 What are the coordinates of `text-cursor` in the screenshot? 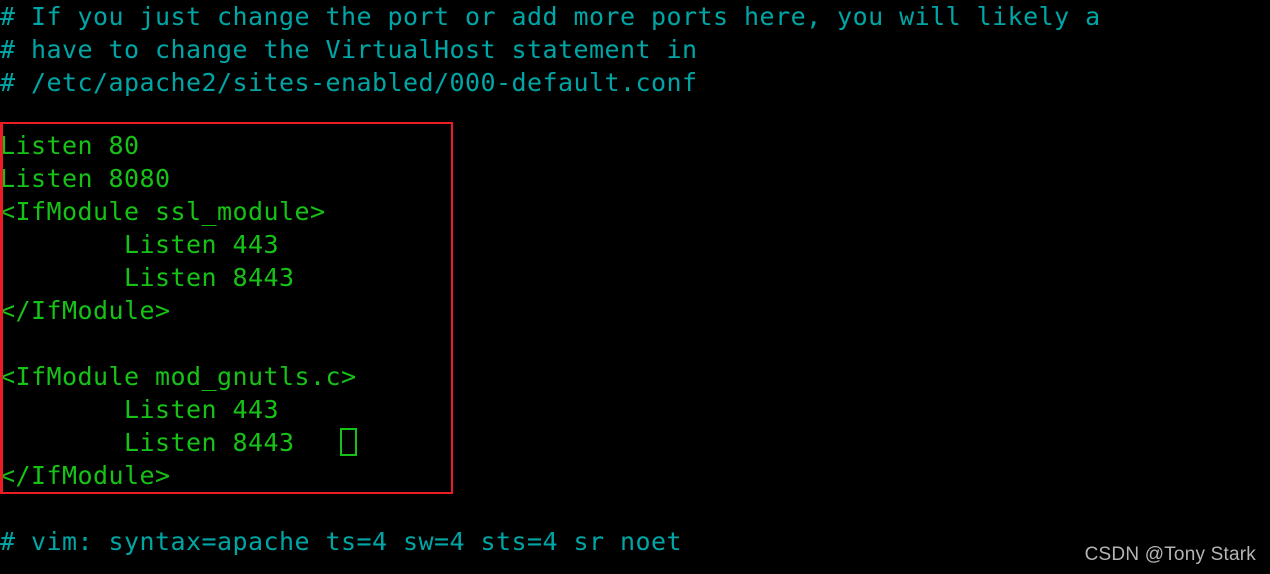 It's located at (348, 442).